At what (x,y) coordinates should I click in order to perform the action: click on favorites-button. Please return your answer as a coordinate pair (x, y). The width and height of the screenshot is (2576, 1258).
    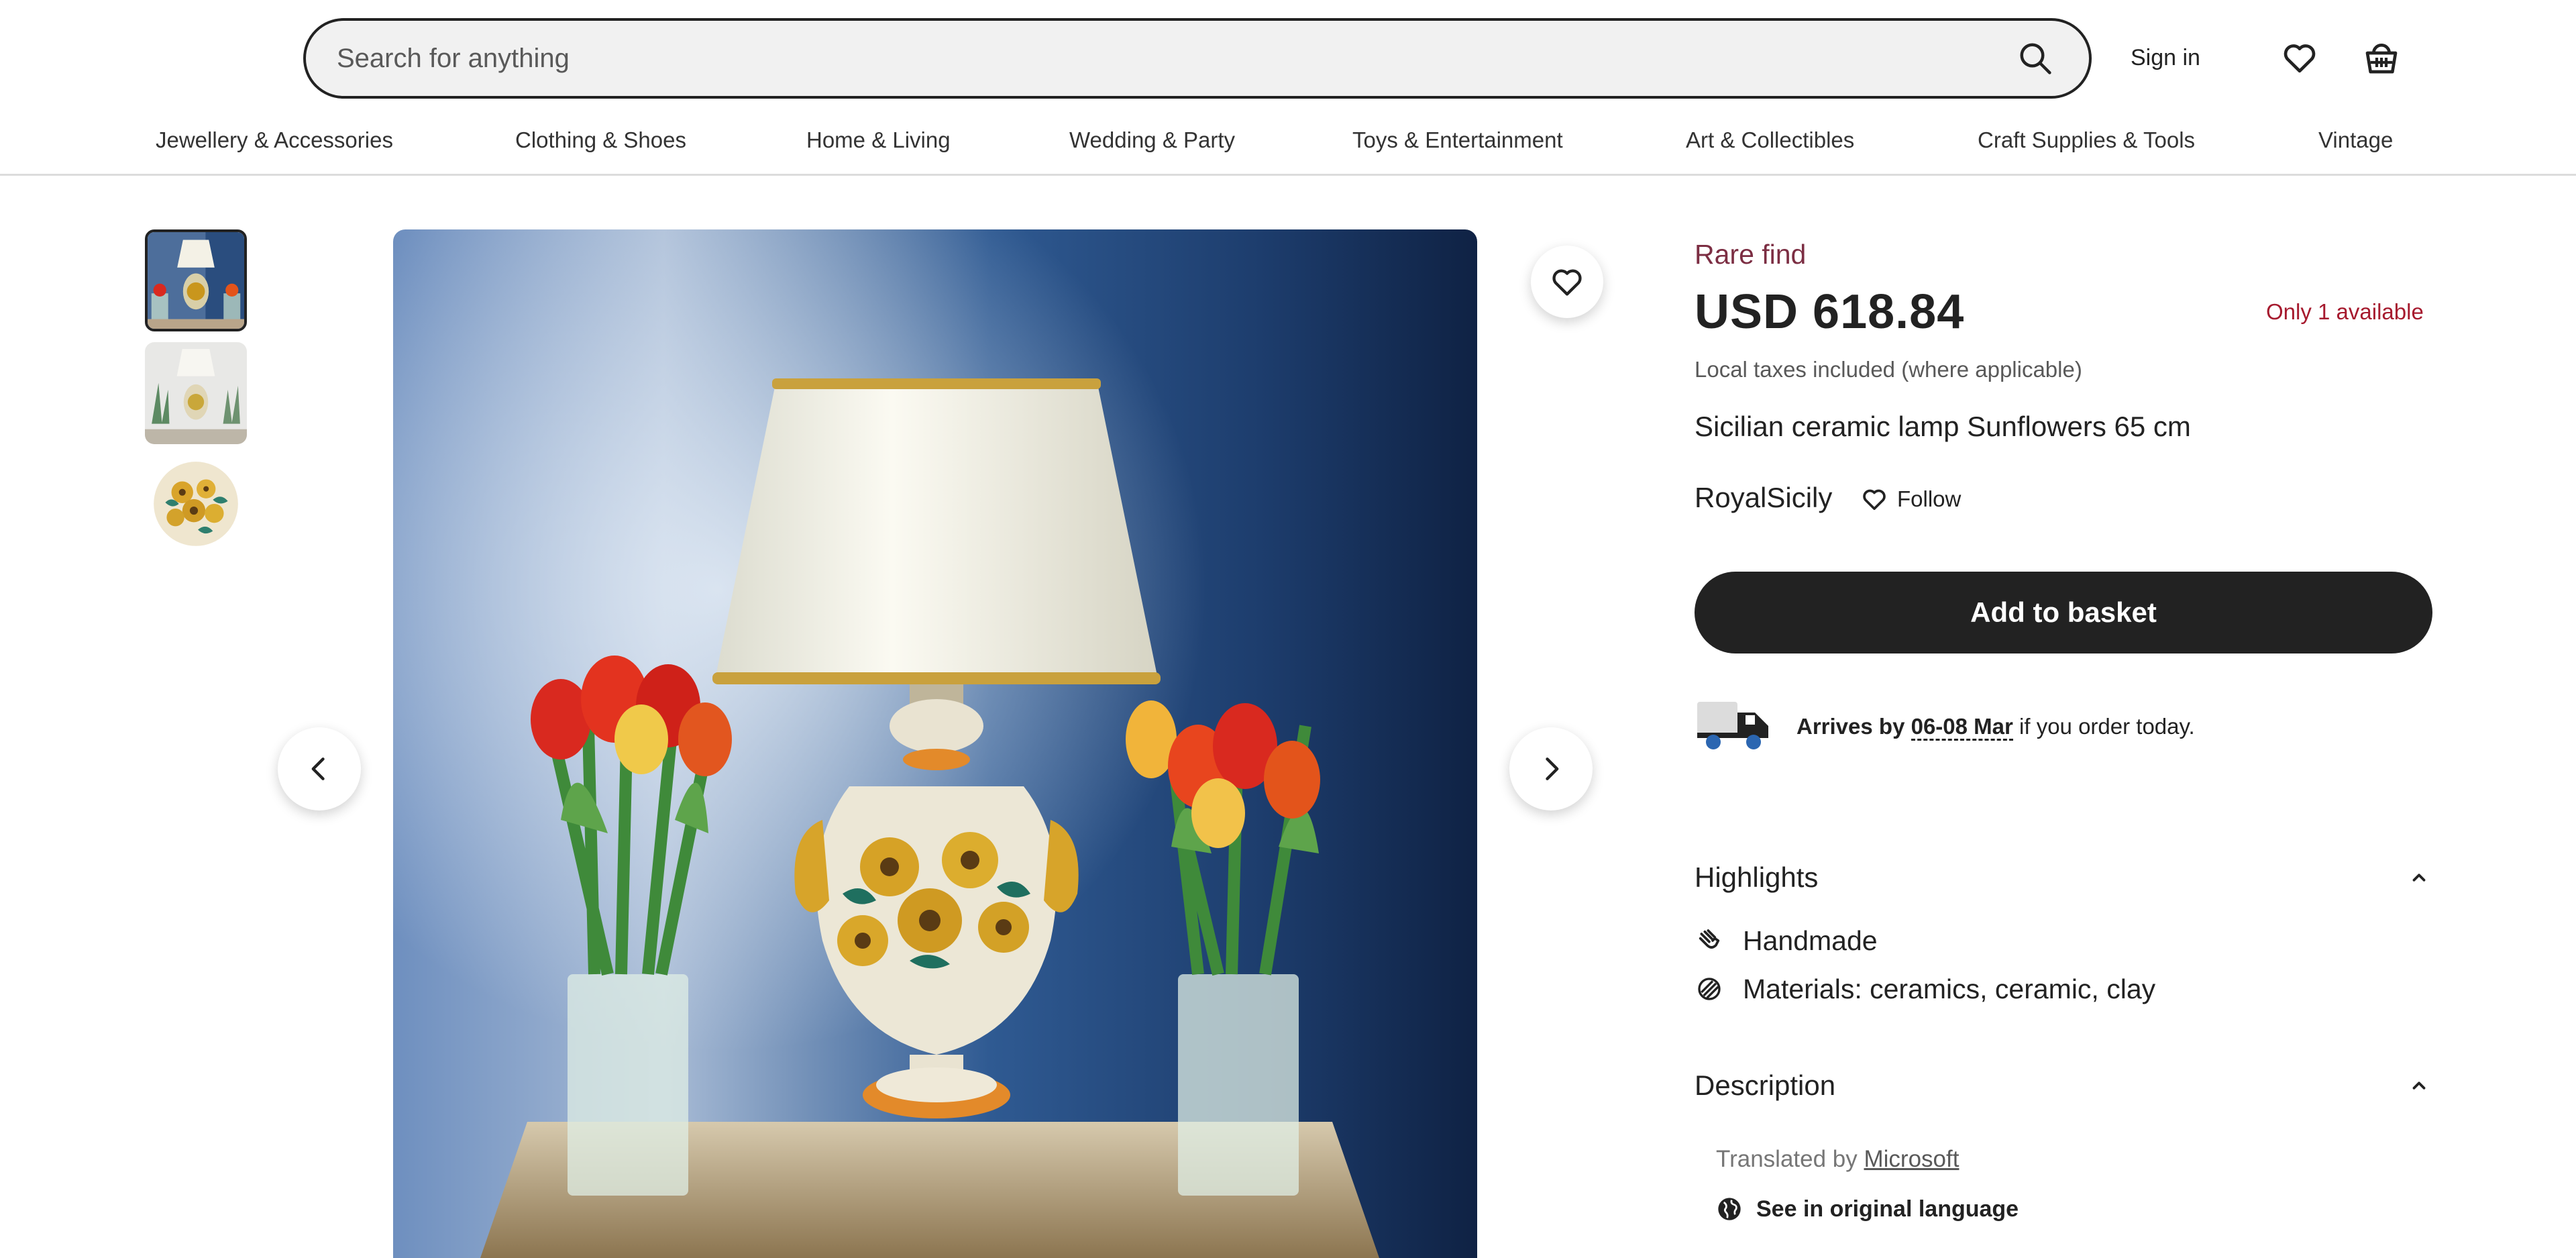
    Looking at the image, I should click on (2299, 58).